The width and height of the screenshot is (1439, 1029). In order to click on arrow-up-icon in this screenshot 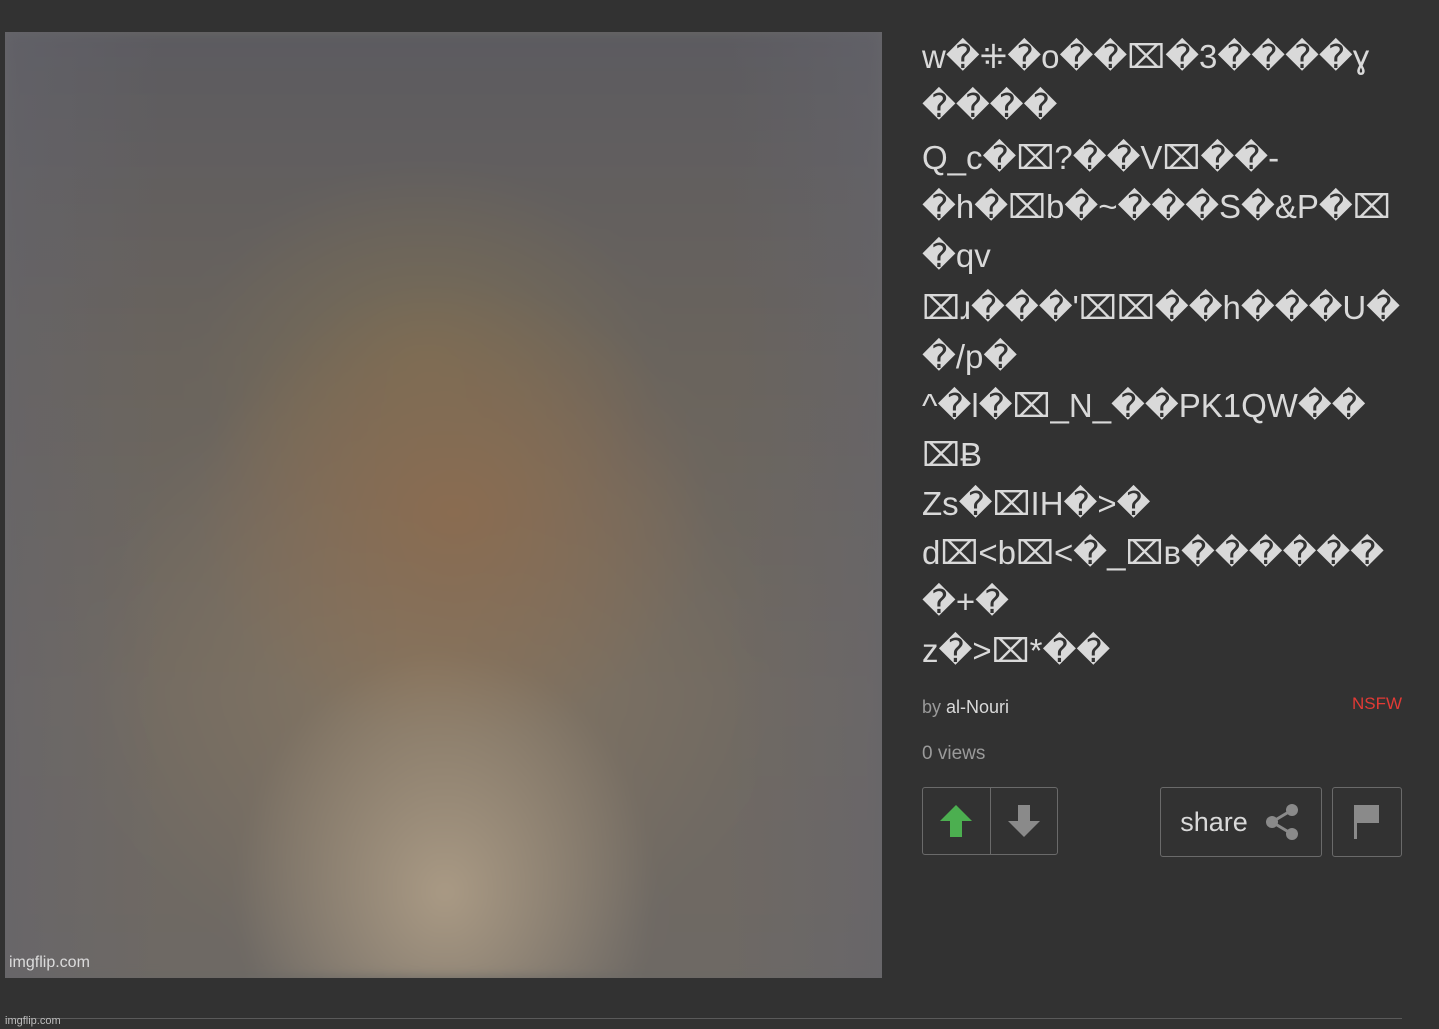, I will do `click(956, 821)`.